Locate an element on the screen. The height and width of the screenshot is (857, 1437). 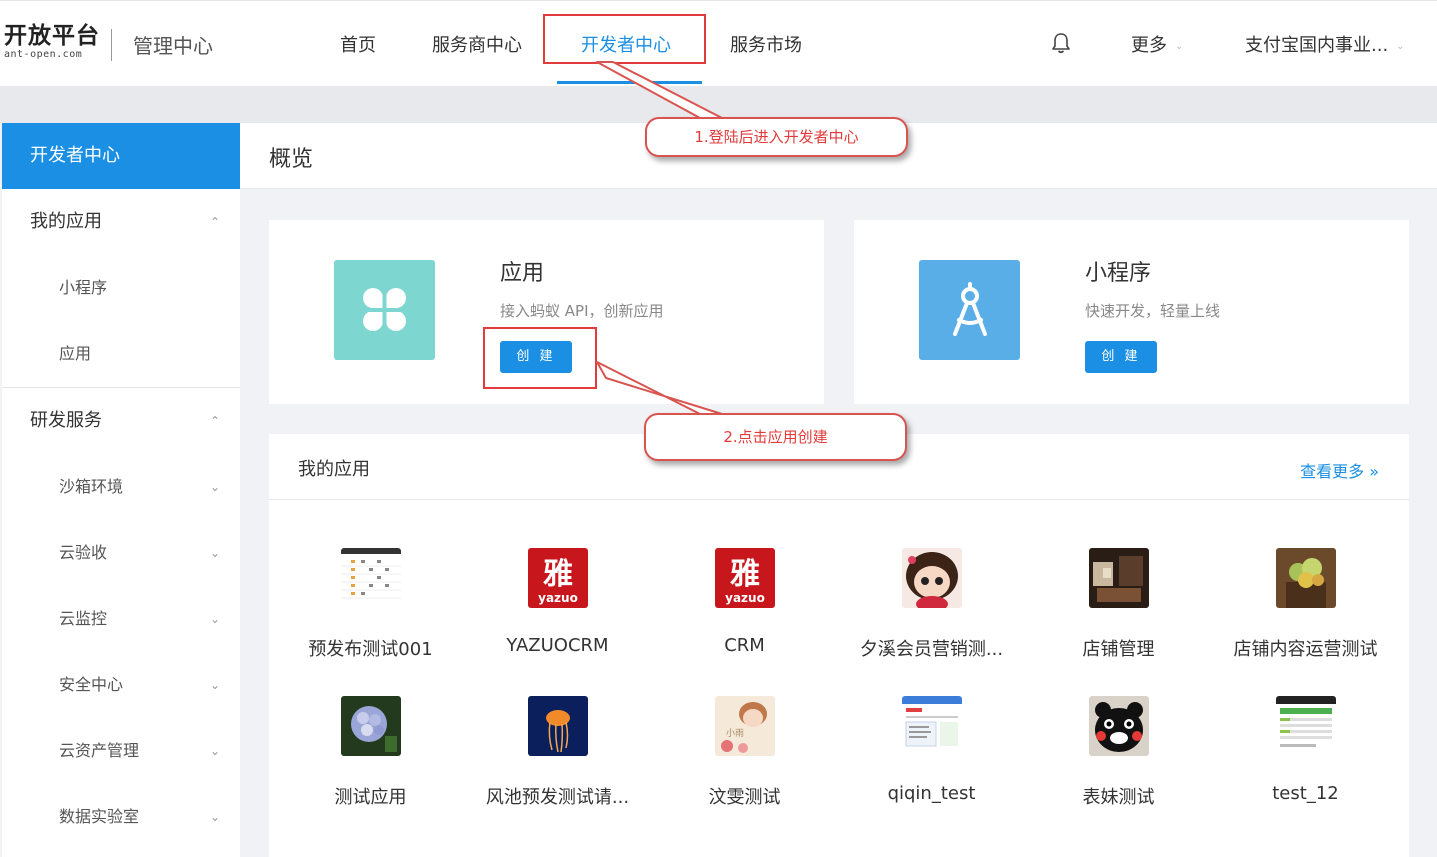
annotation-highlight-developer-center is located at coordinates (624, 39).